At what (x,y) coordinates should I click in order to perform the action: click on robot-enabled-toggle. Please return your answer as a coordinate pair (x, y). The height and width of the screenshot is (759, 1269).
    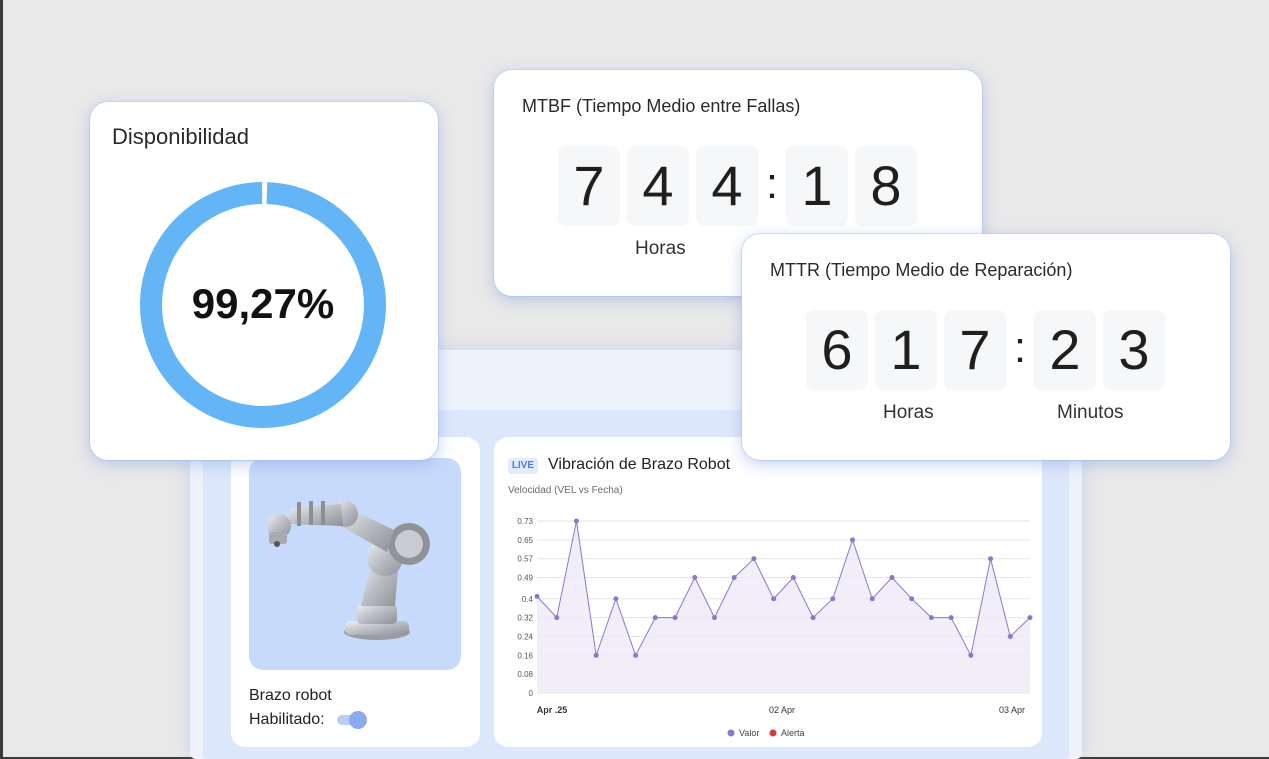
    Looking at the image, I should click on (353, 720).